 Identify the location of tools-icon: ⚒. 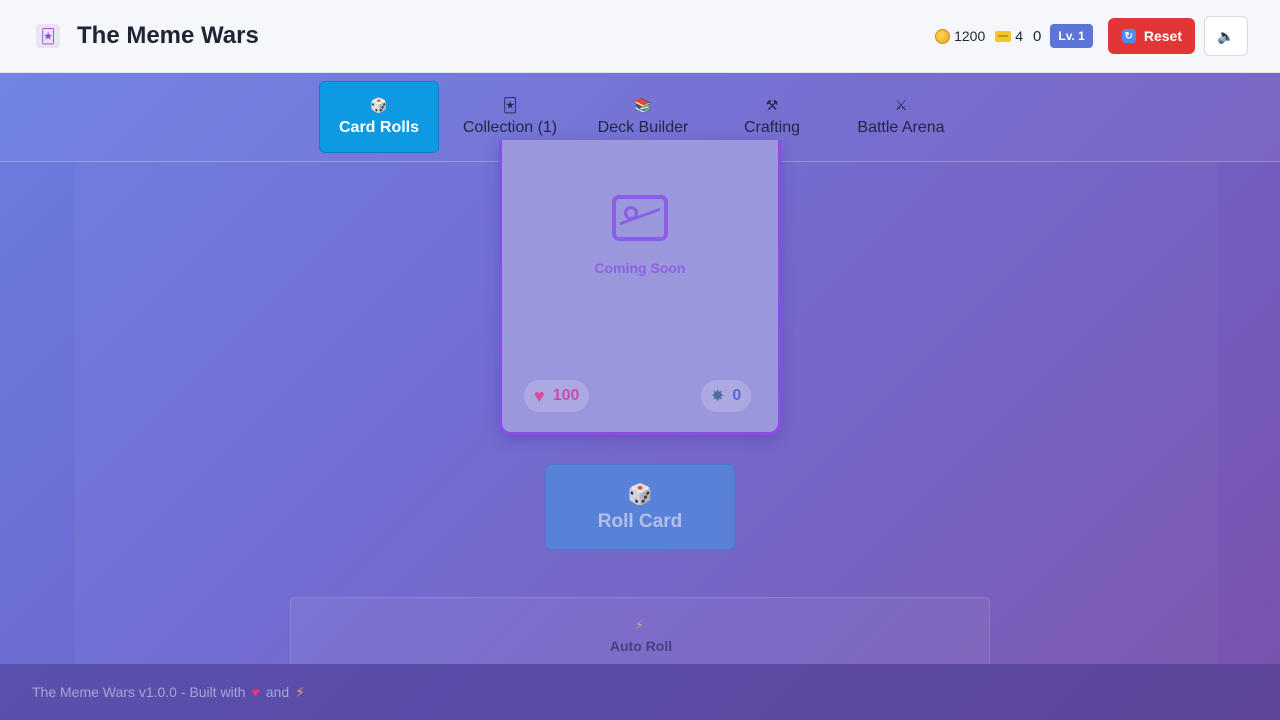
(772, 105).